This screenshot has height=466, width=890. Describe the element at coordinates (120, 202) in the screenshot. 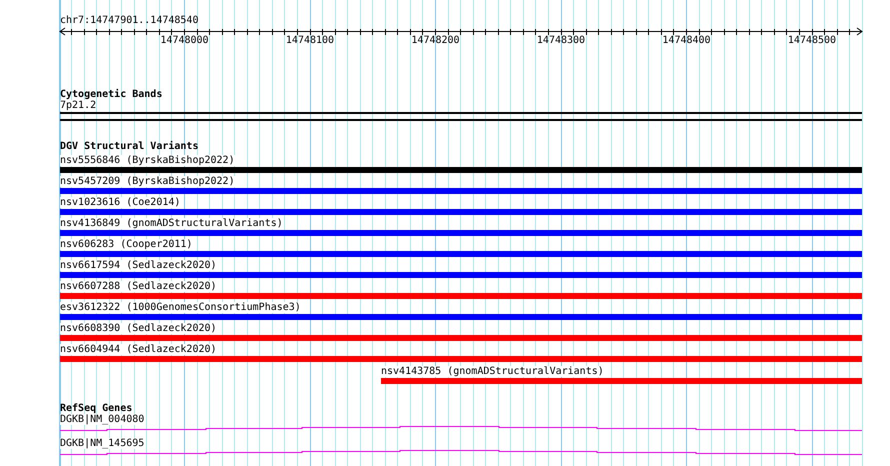

I see `feature-label: nsv1023616 (Coe2014)` at that location.